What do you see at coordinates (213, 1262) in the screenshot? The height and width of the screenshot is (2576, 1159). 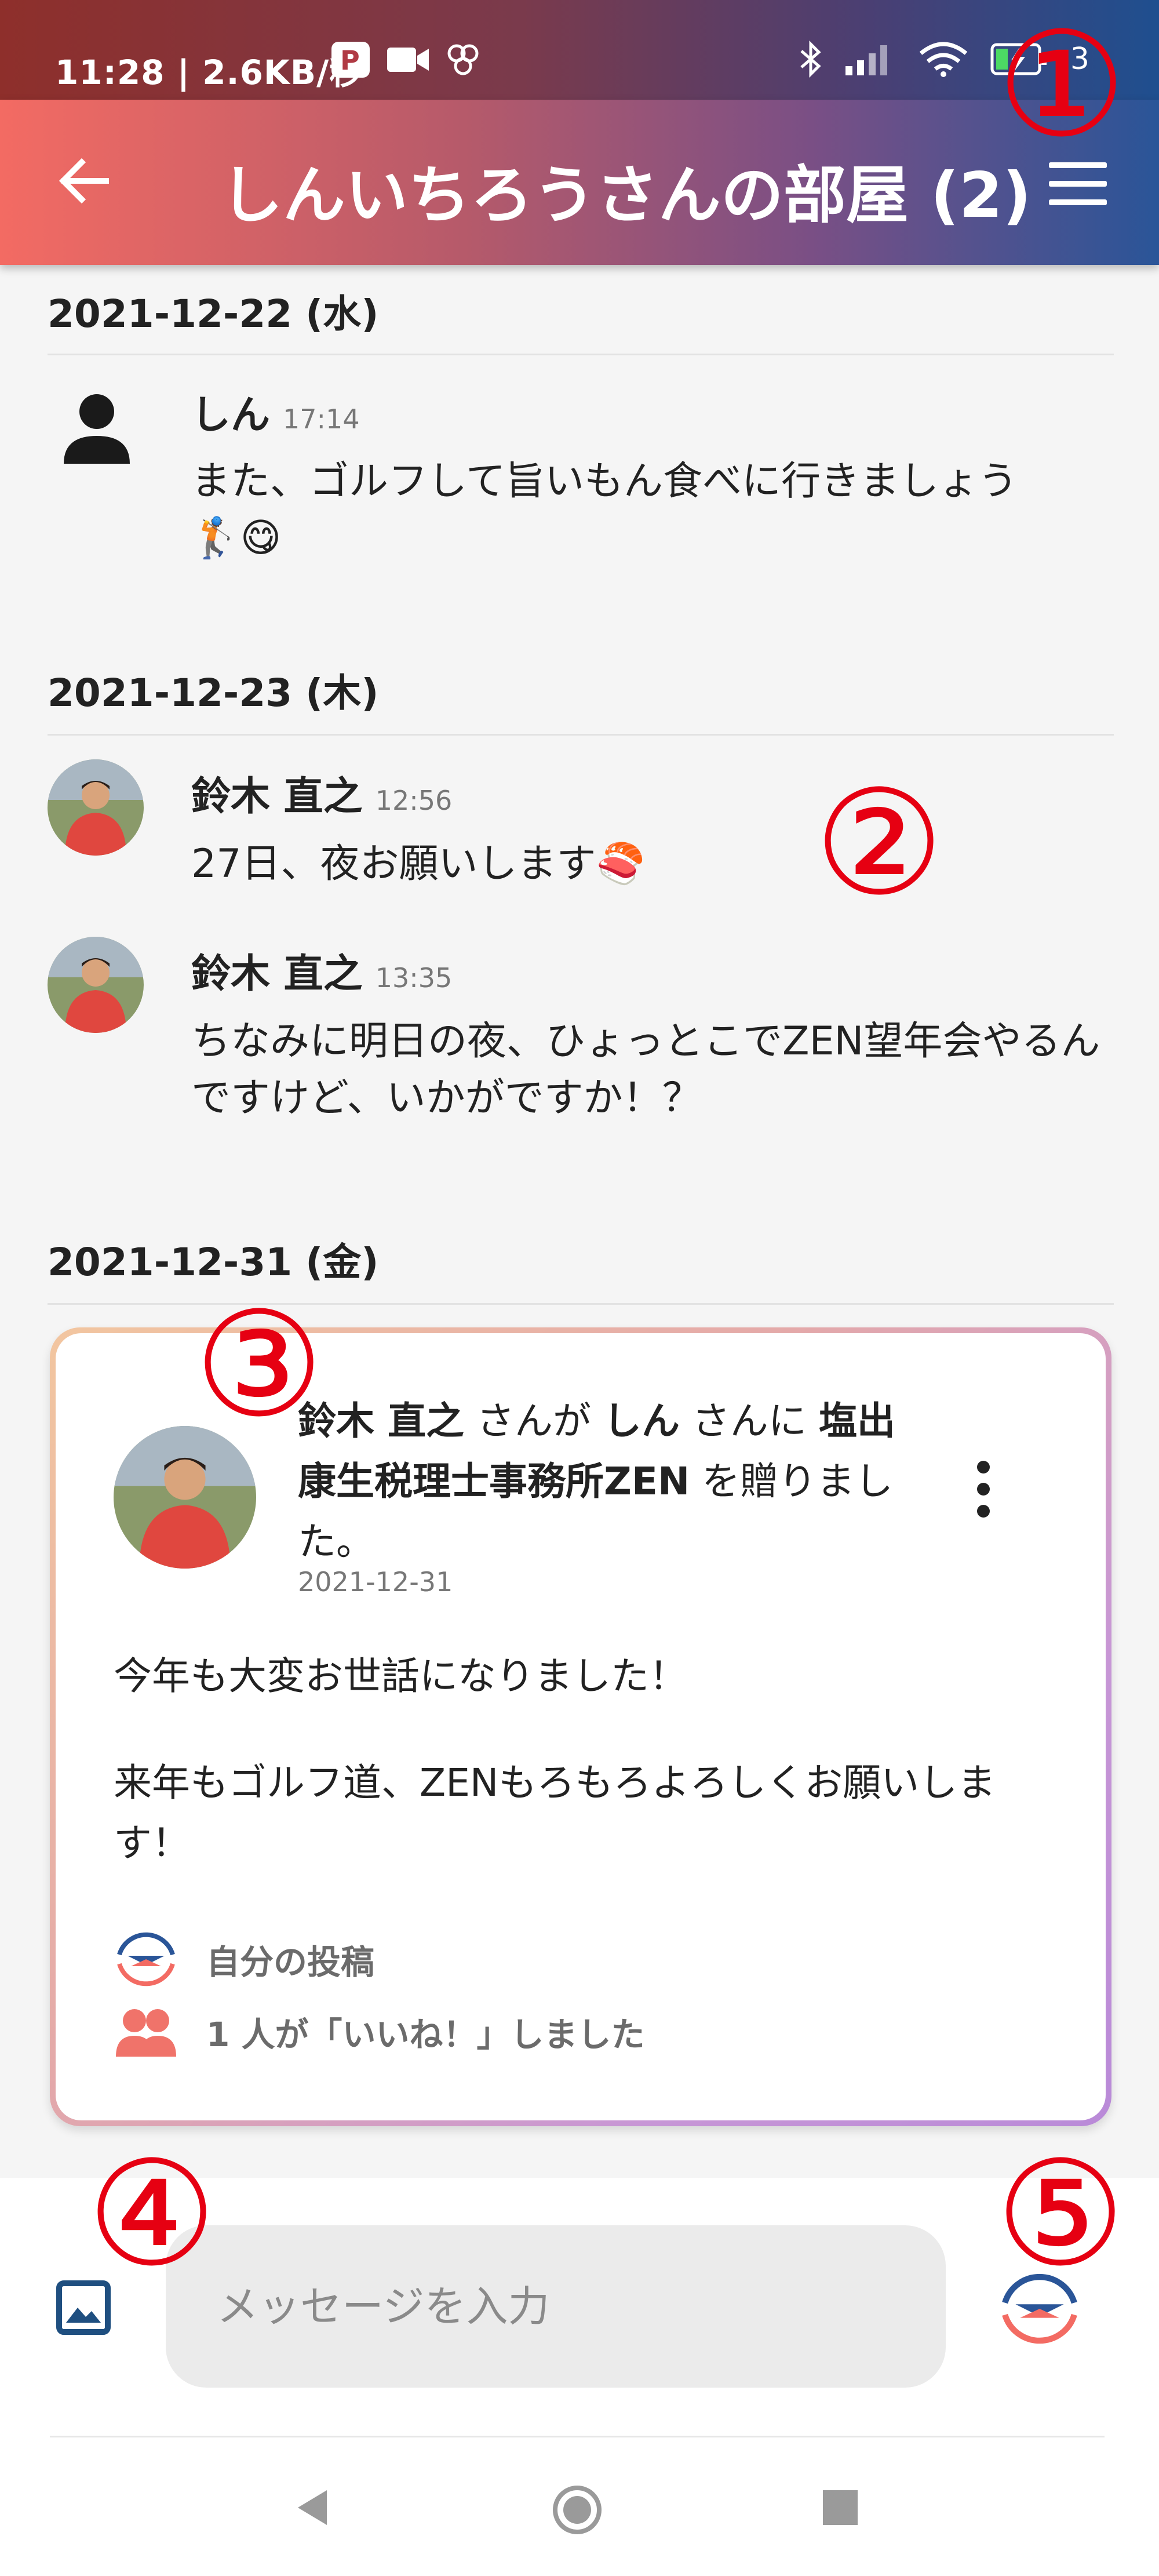 I see `date-header: 2021-12-31 (金)` at bounding box center [213, 1262].